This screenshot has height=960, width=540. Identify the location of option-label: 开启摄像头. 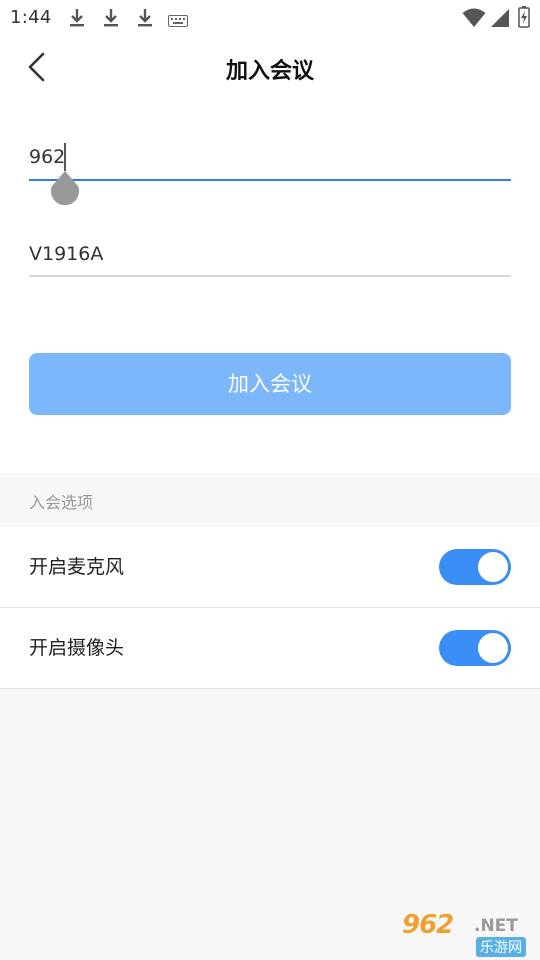
(77, 648).